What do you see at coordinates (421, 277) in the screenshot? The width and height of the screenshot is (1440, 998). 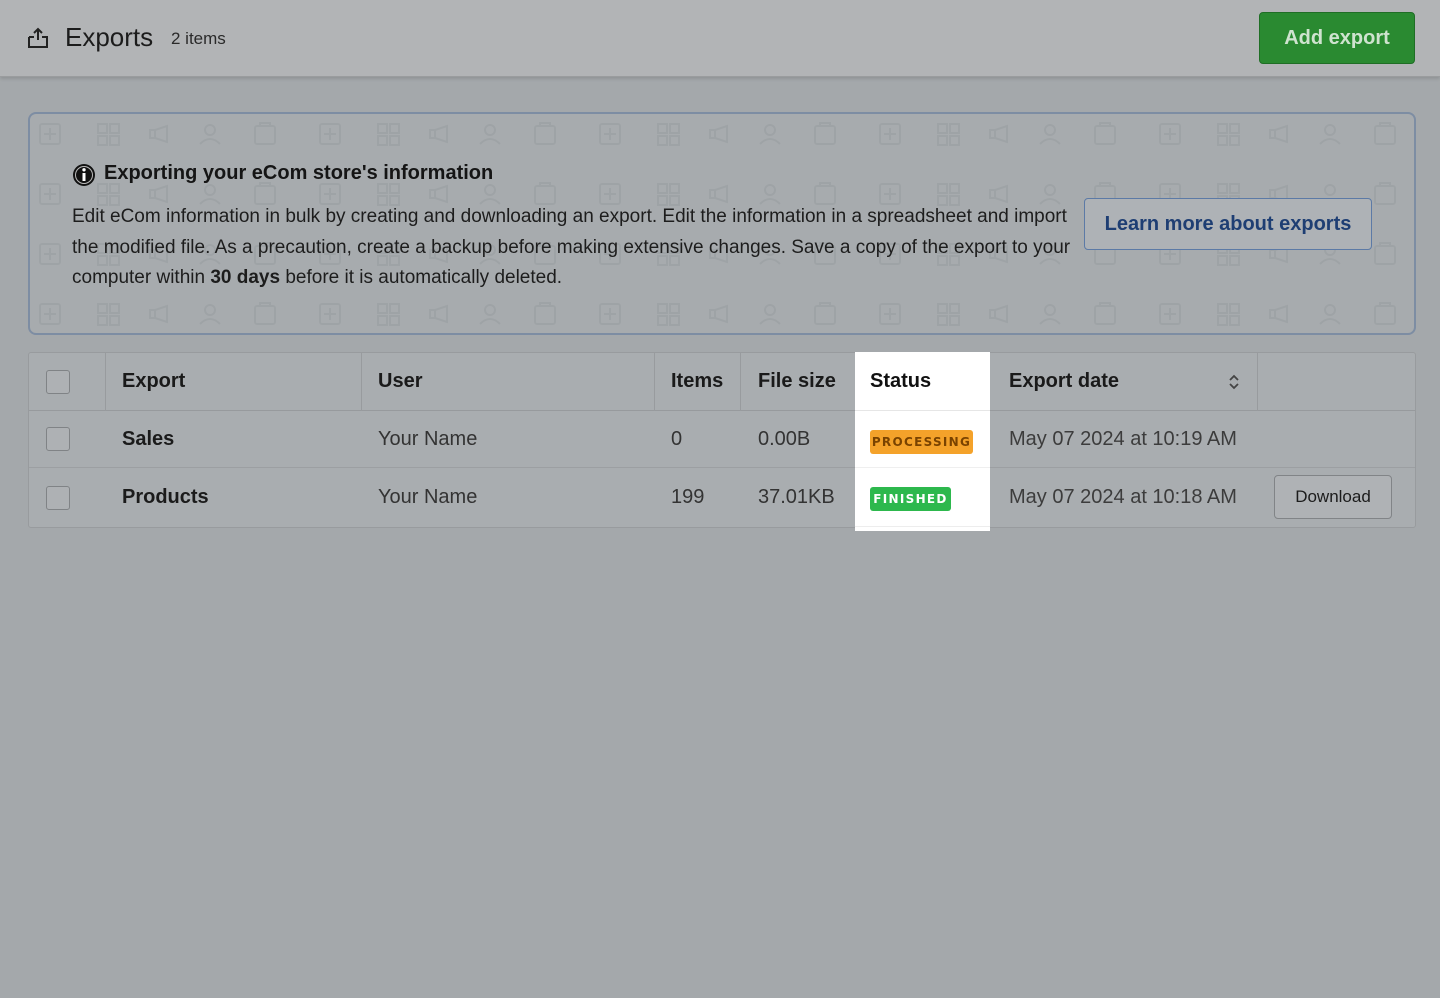 I see `banner-text-2: before it is automatically deleted.` at bounding box center [421, 277].